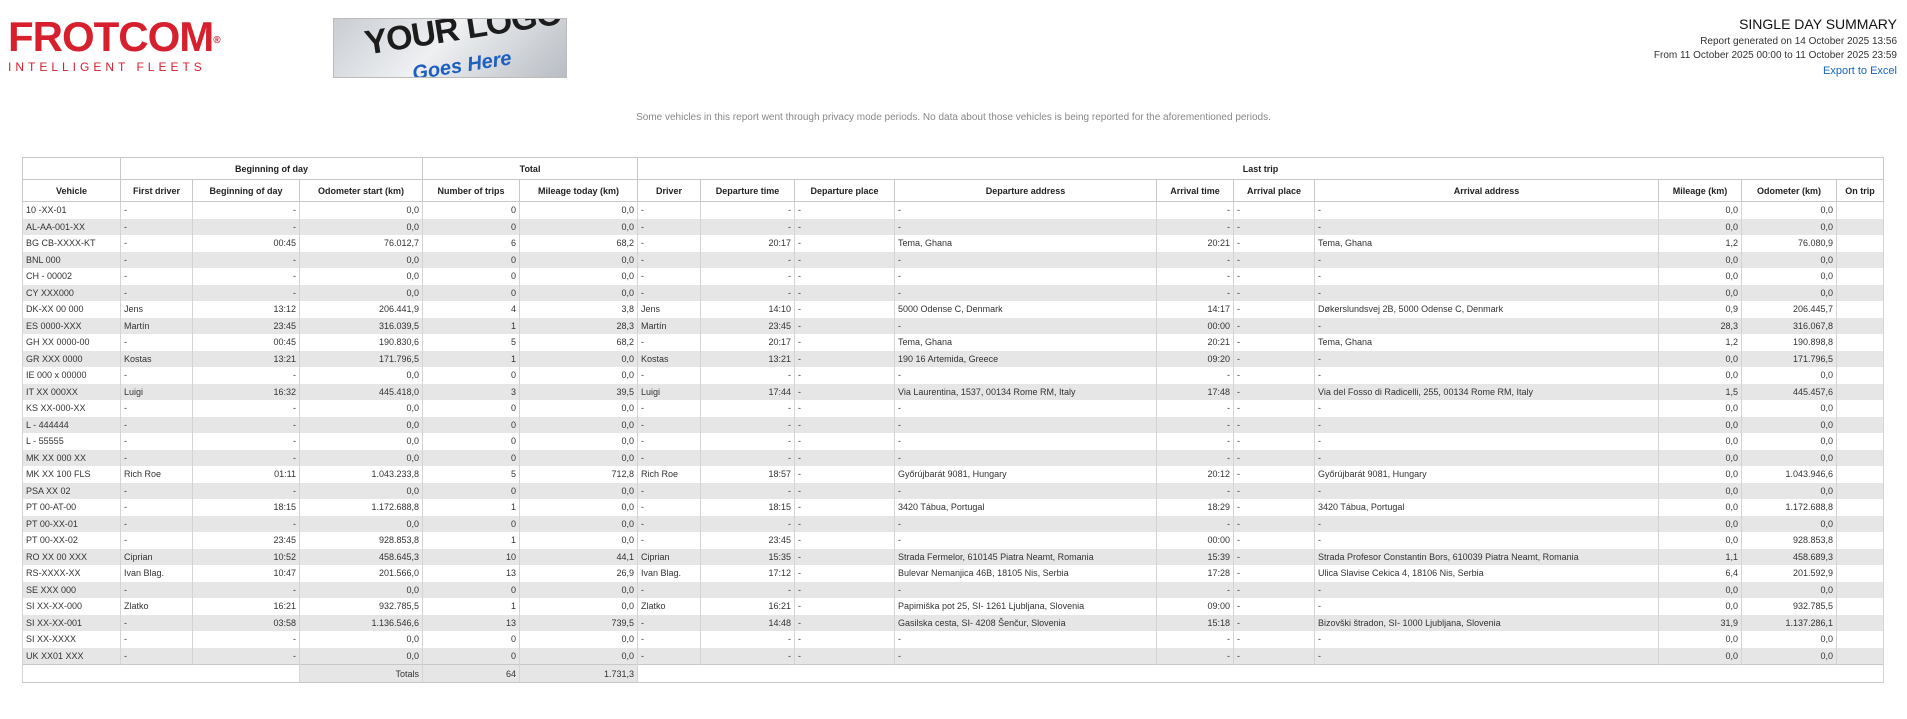 The height and width of the screenshot is (719, 1907). I want to click on cell-departure-address: Bulevar Nemanjica 46B, 18105 Nis, Serbia, so click(1026, 573).